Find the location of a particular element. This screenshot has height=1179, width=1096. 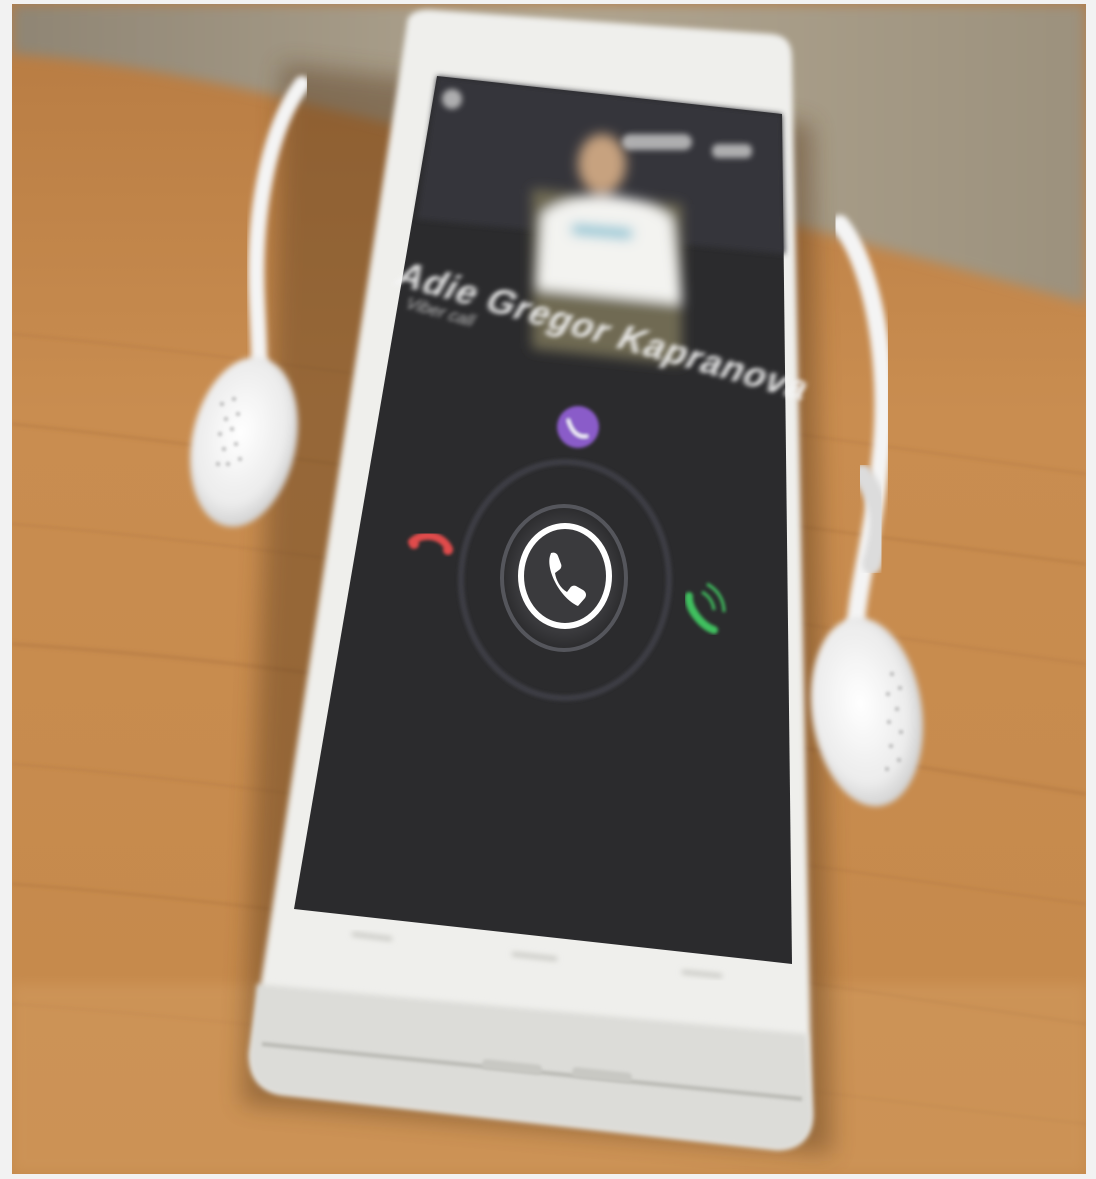

back-arrow-icon is located at coordinates (452, 99).